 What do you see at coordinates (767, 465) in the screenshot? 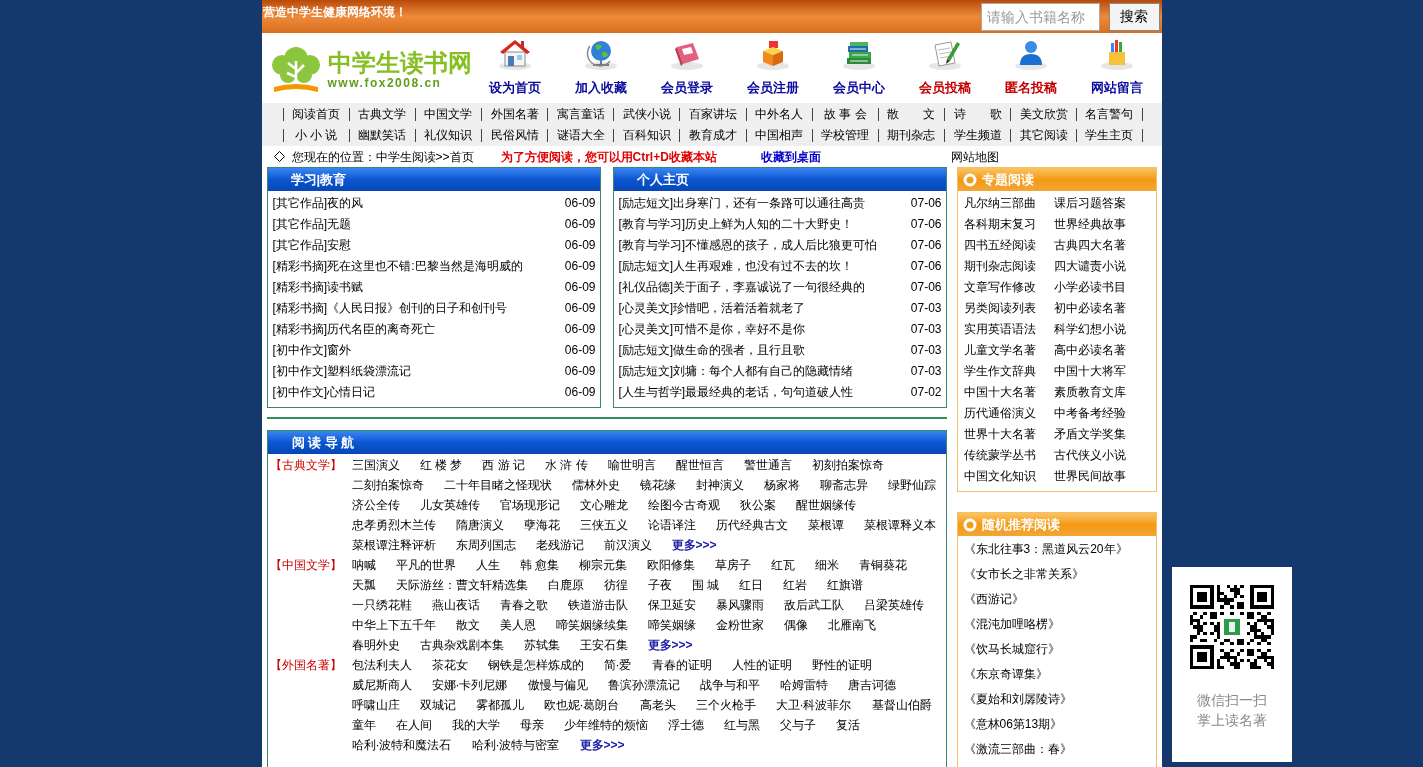
I see `book-link: 警世通言` at bounding box center [767, 465].